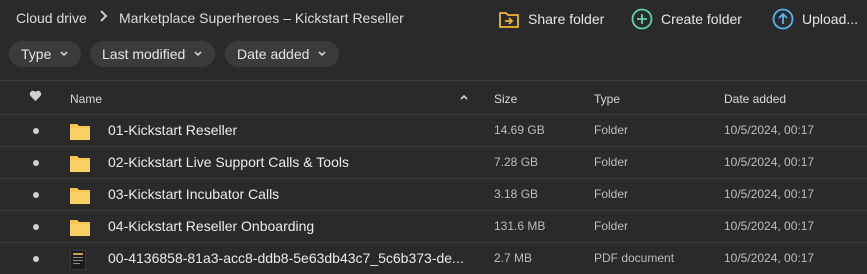 This screenshot has width=867, height=274. Describe the element at coordinates (755, 99) in the screenshot. I see `column-header-date-added: Date added` at that location.